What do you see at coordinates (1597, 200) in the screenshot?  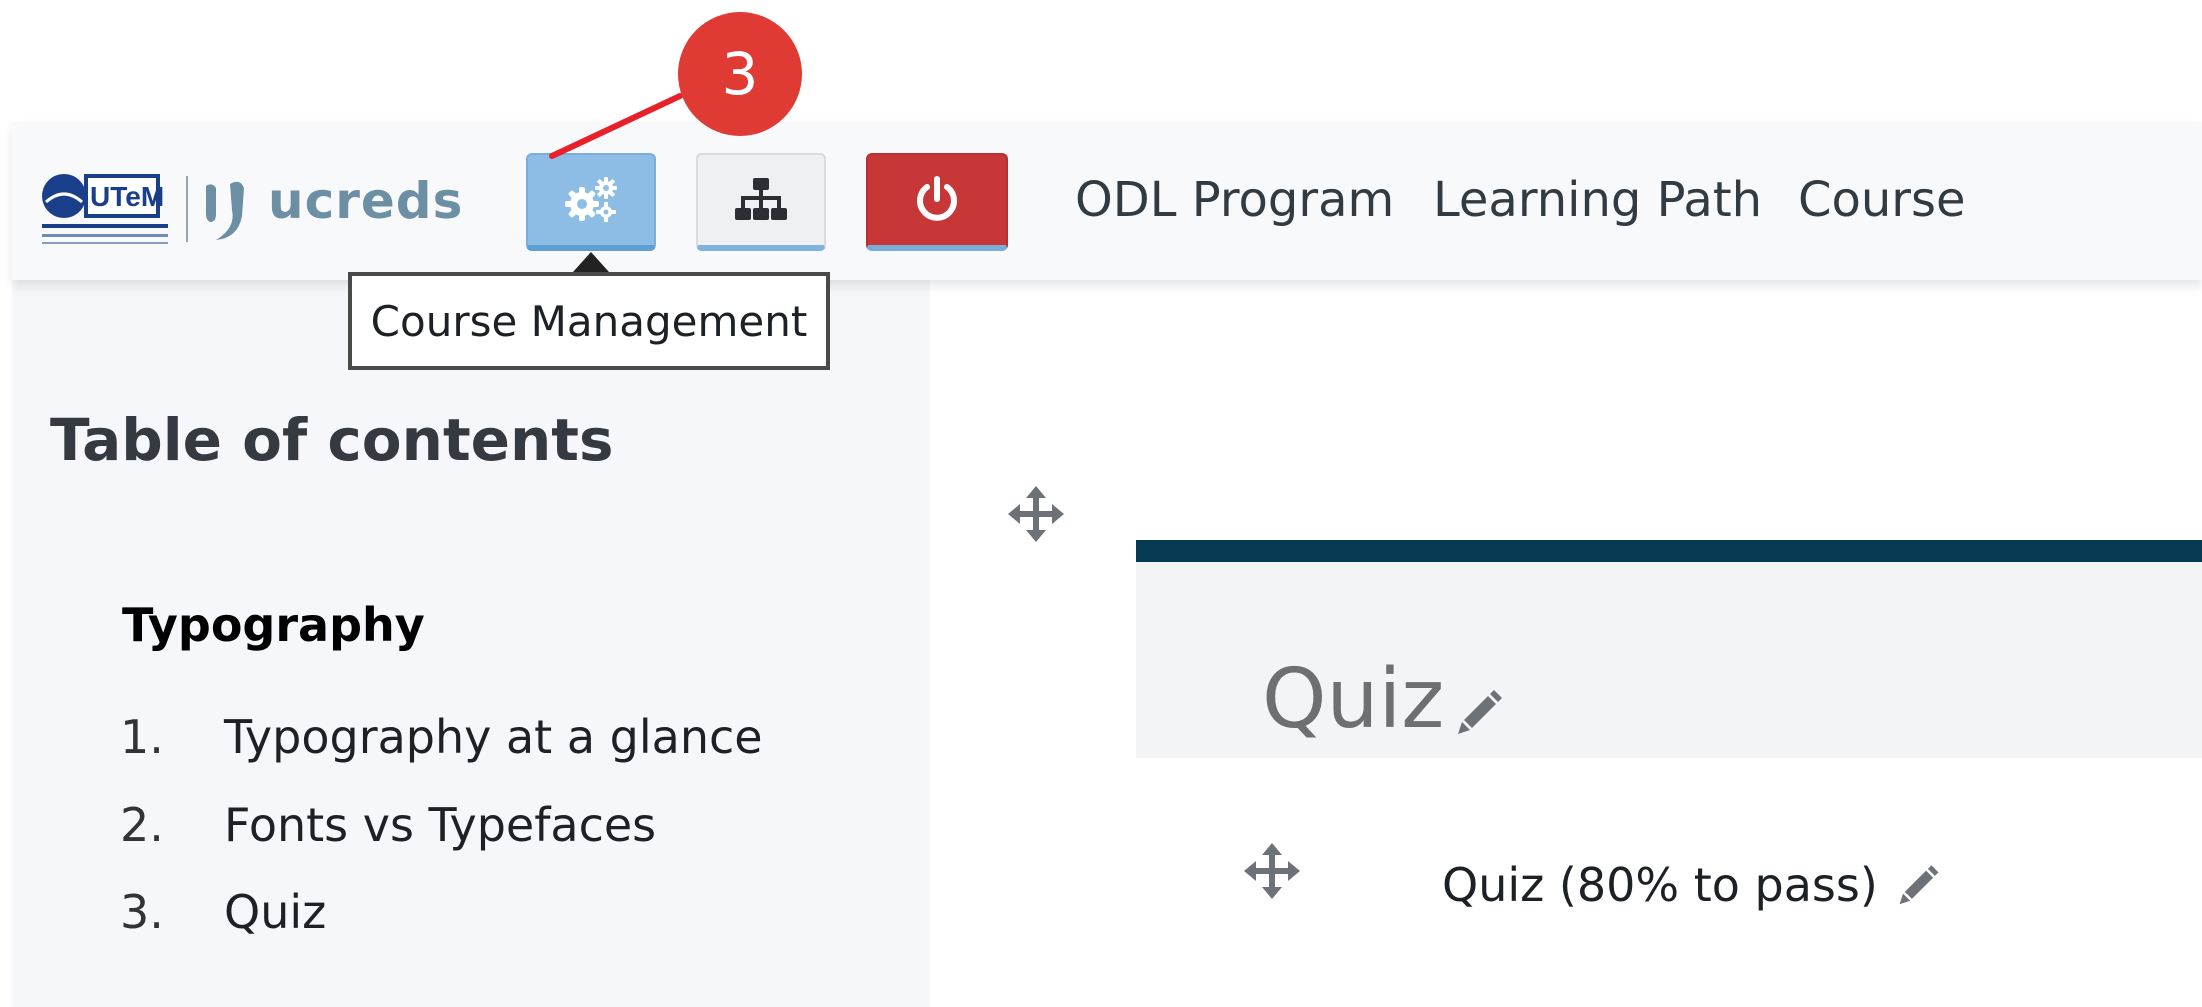 I see `nav-link-learning-path: Learning Path` at bounding box center [1597, 200].